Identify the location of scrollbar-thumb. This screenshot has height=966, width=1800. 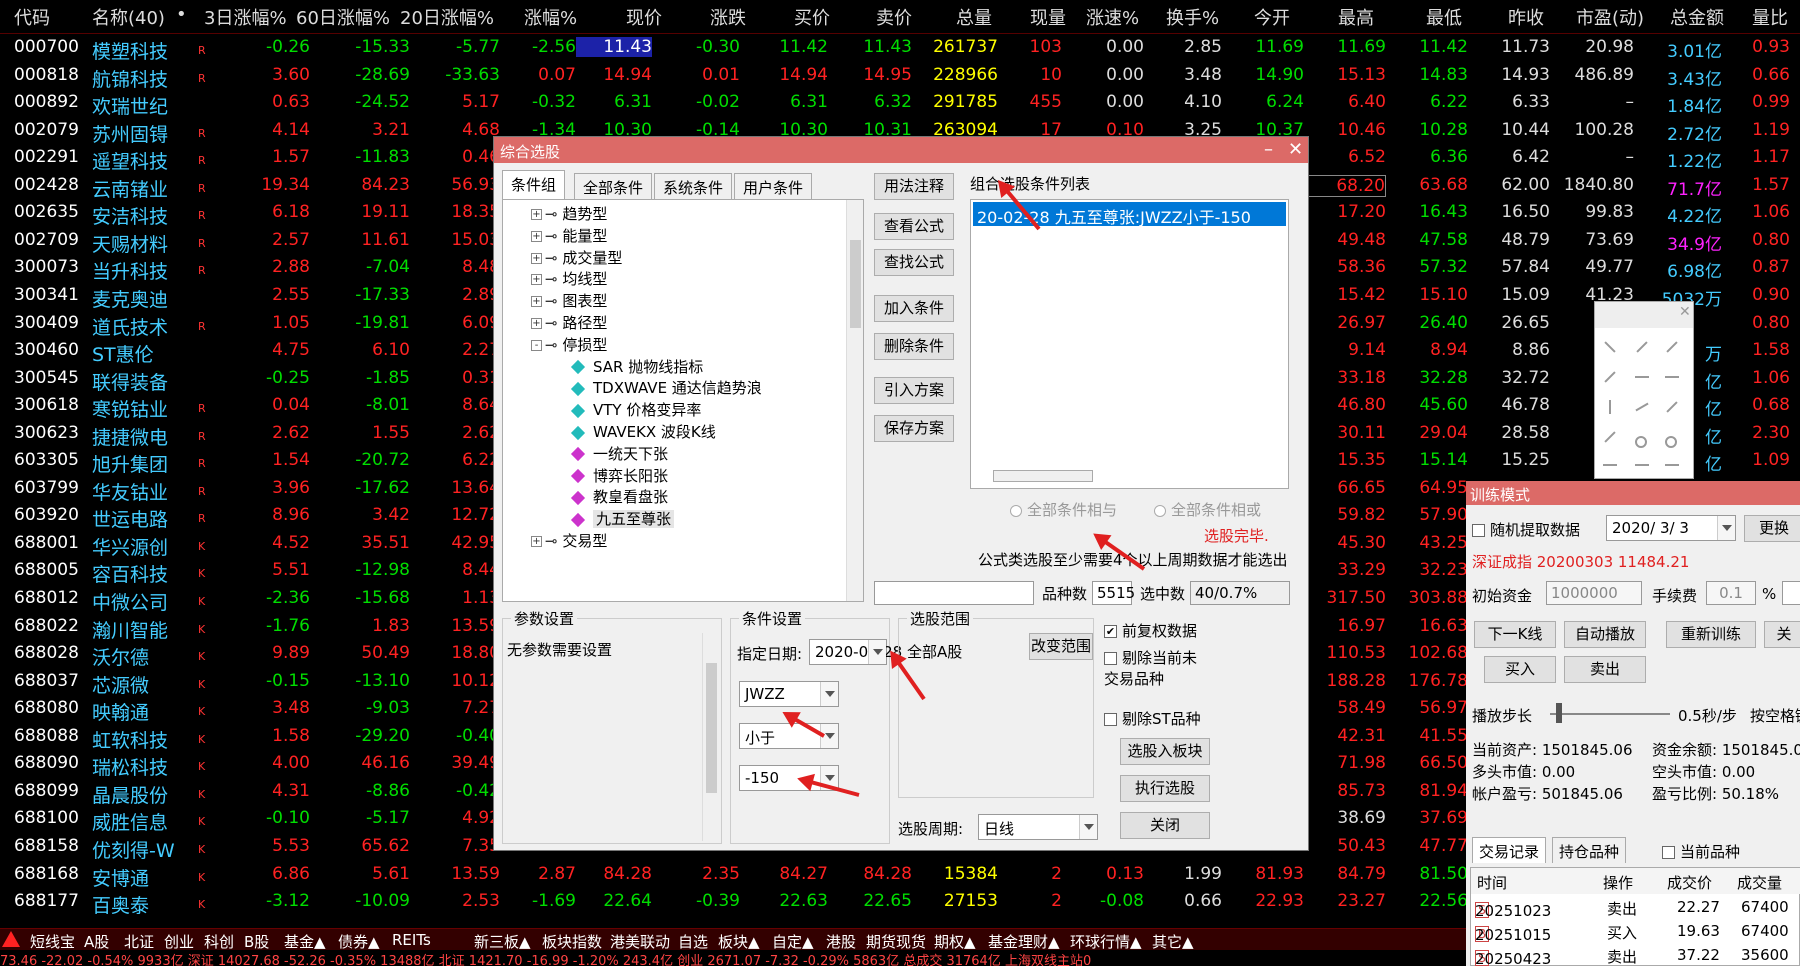
(855, 284).